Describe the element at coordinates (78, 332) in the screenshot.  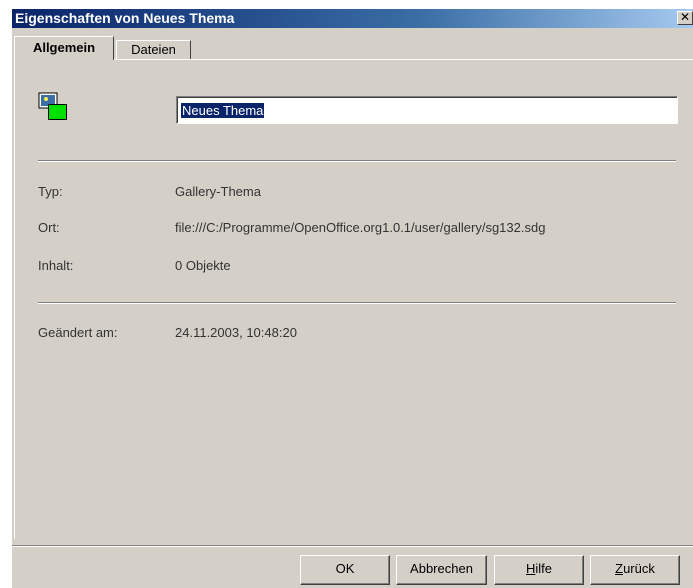
I see `modified-label: Geändert am:` at that location.